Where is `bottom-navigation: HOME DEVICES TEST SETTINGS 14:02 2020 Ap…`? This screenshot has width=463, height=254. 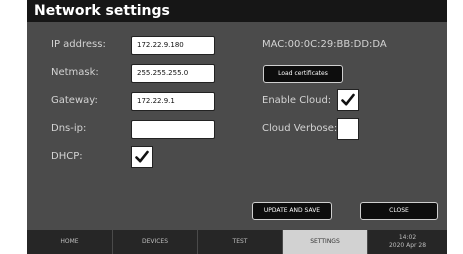 bottom-navigation: HOME DEVICES TEST SETTINGS 14:02 2020 Ap… is located at coordinates (237, 242).